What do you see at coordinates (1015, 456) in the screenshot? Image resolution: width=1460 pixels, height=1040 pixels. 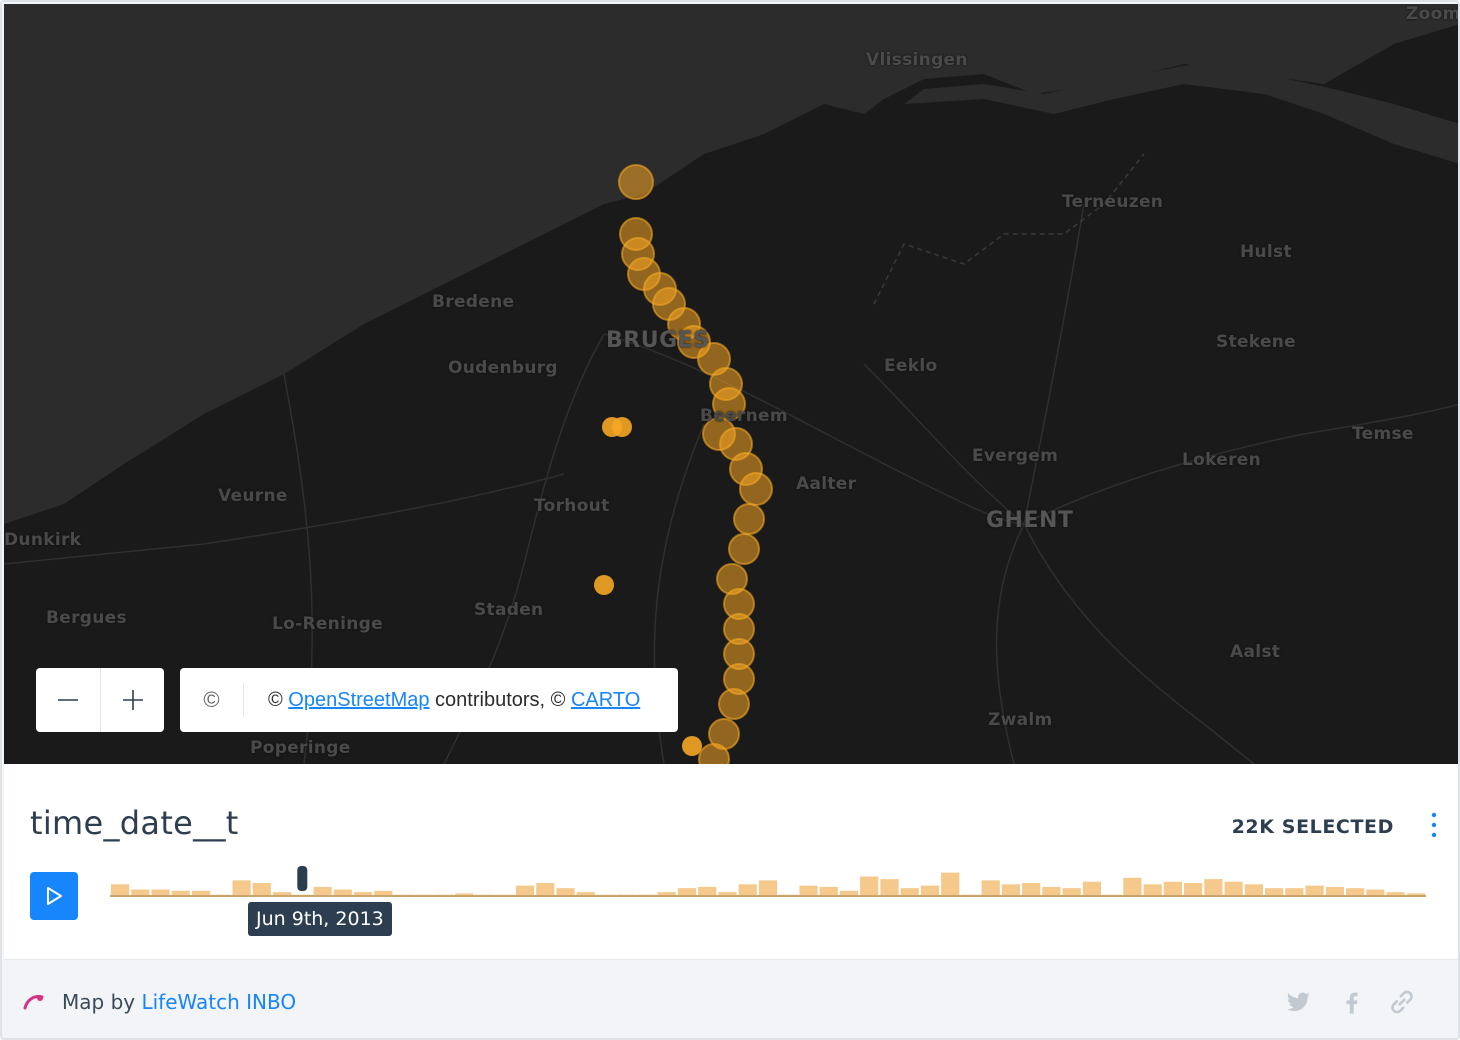 I see `place-label: Evergem` at bounding box center [1015, 456].